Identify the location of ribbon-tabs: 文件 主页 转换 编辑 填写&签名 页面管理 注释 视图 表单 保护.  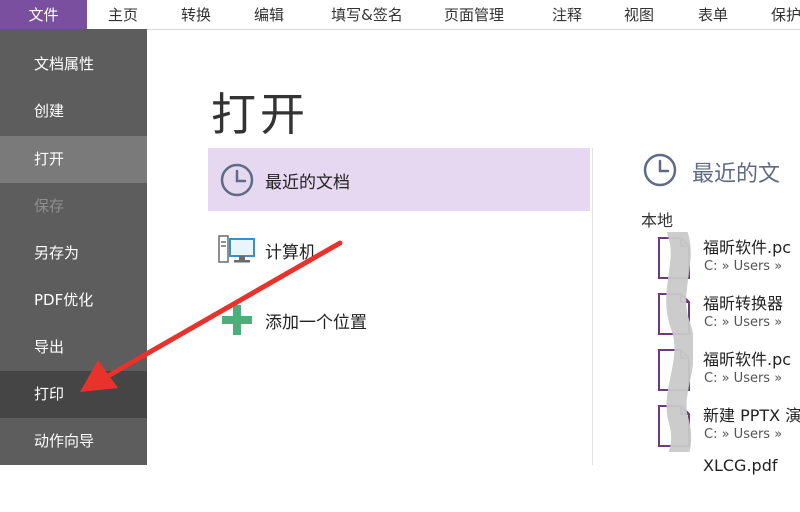
(400, 15).